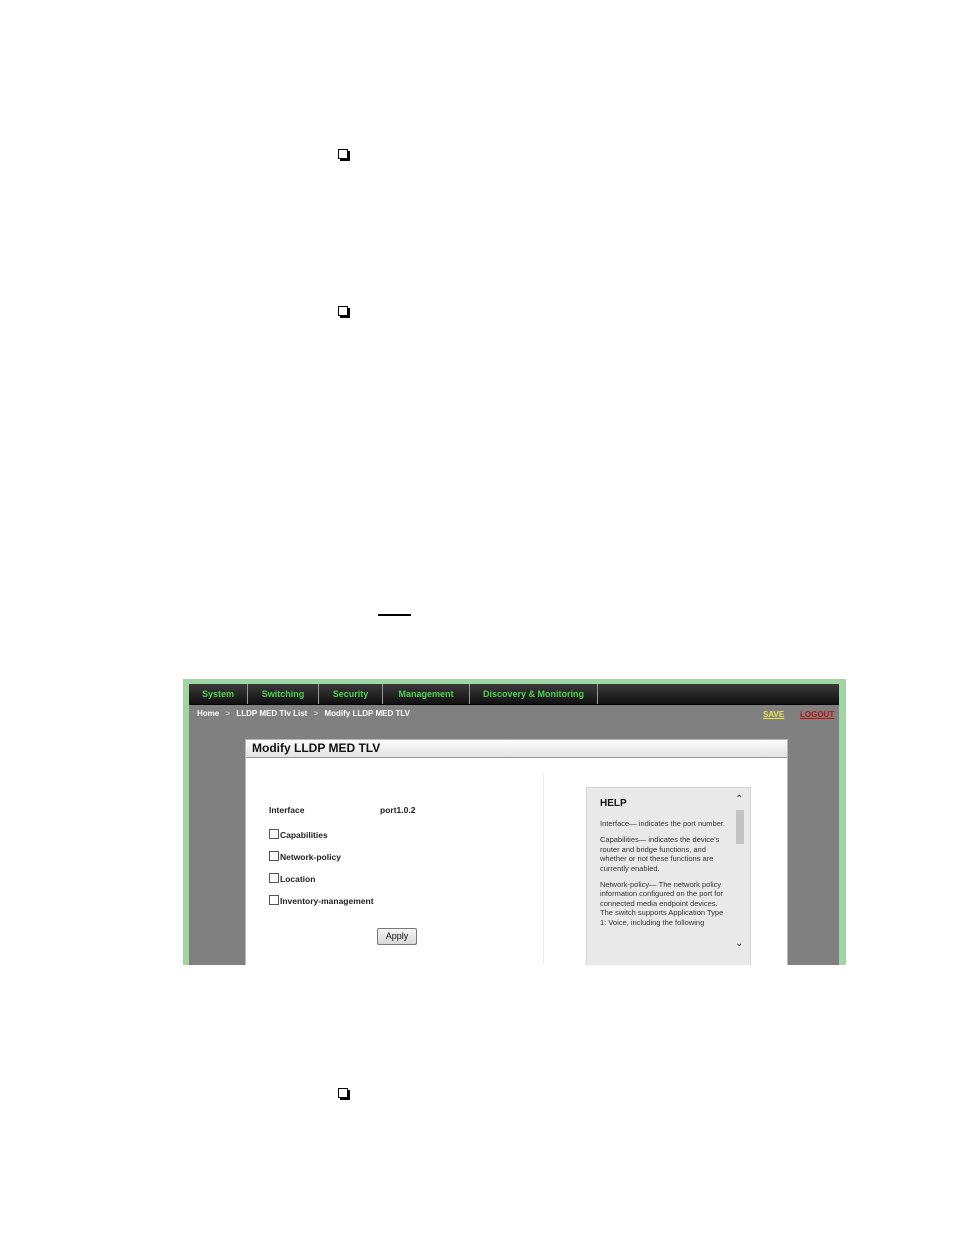 The height and width of the screenshot is (1235, 954). What do you see at coordinates (208, 713) in the screenshot?
I see `breadcrumb-home: Home` at bounding box center [208, 713].